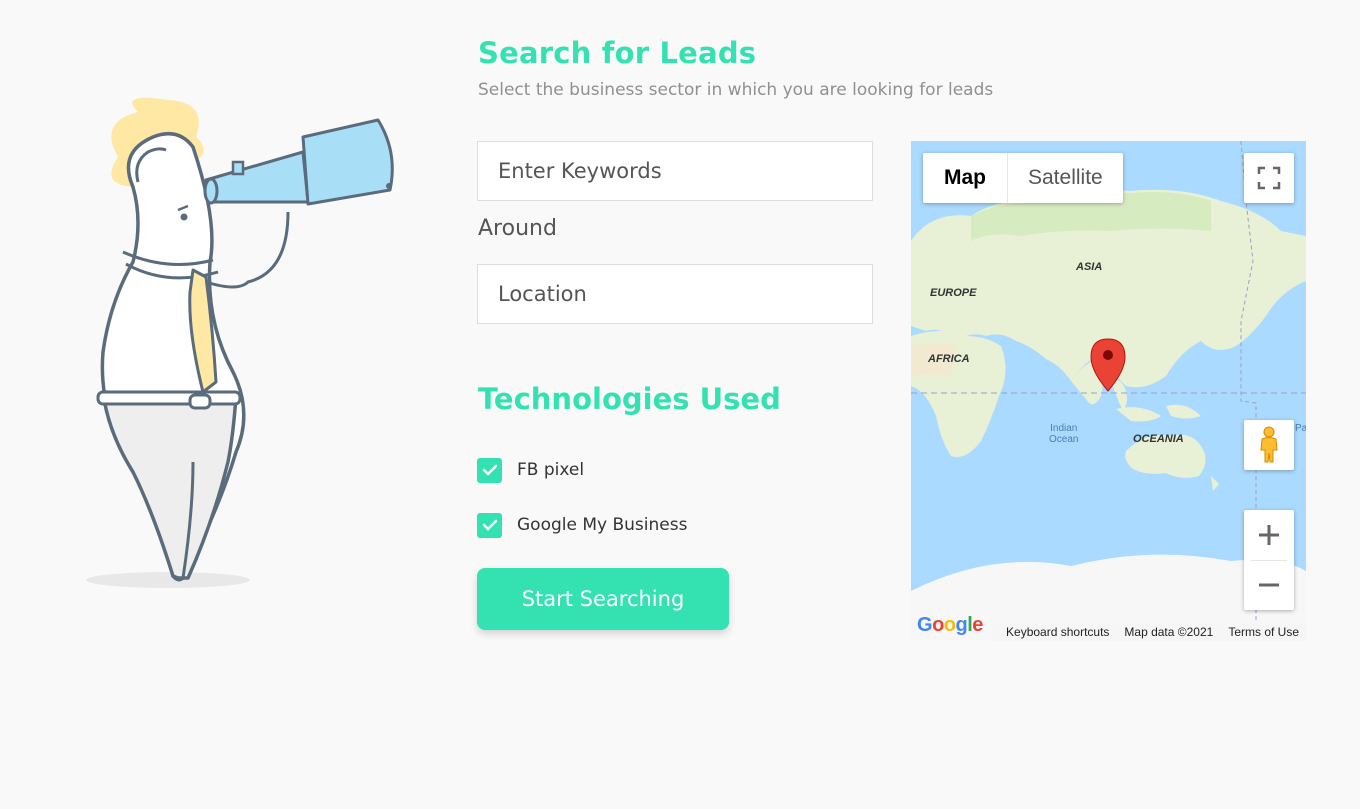  I want to click on map-label-pacific-fragment: Pac, so click(1300, 428).